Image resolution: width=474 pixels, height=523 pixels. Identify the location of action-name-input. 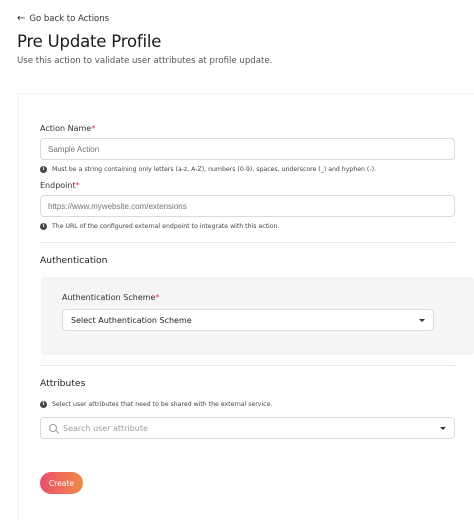
(247, 149).